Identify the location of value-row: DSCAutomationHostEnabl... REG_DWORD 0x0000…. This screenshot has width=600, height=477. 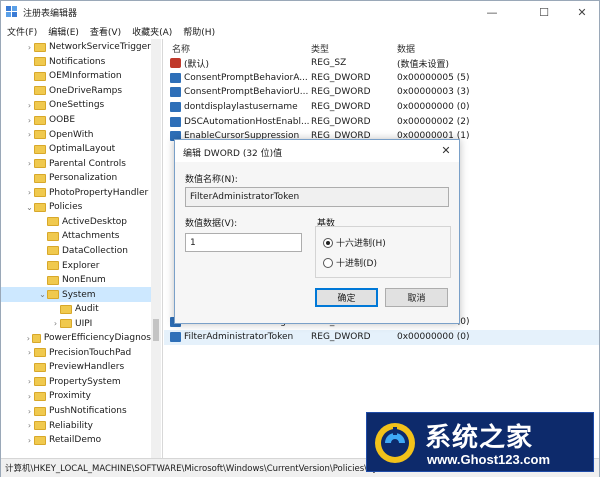
(381, 121).